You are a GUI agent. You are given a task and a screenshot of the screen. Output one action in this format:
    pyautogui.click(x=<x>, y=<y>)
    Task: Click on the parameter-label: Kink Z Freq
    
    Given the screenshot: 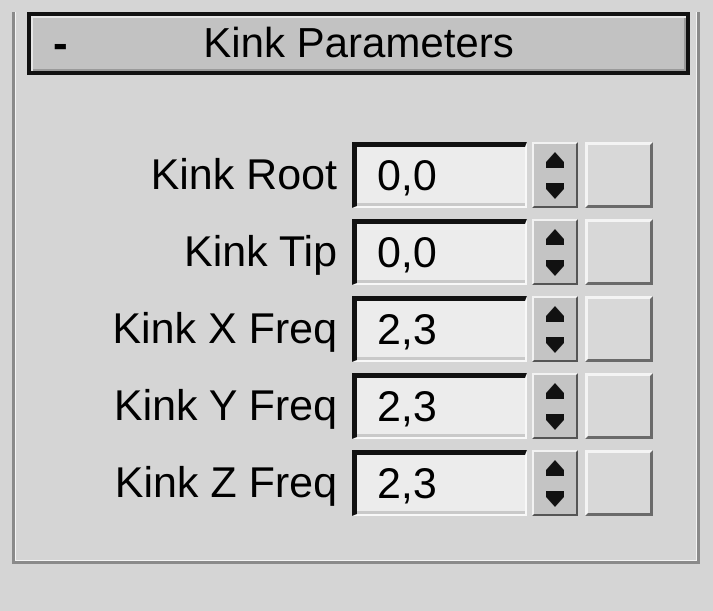 What is the action you would take?
    pyautogui.click(x=225, y=483)
    